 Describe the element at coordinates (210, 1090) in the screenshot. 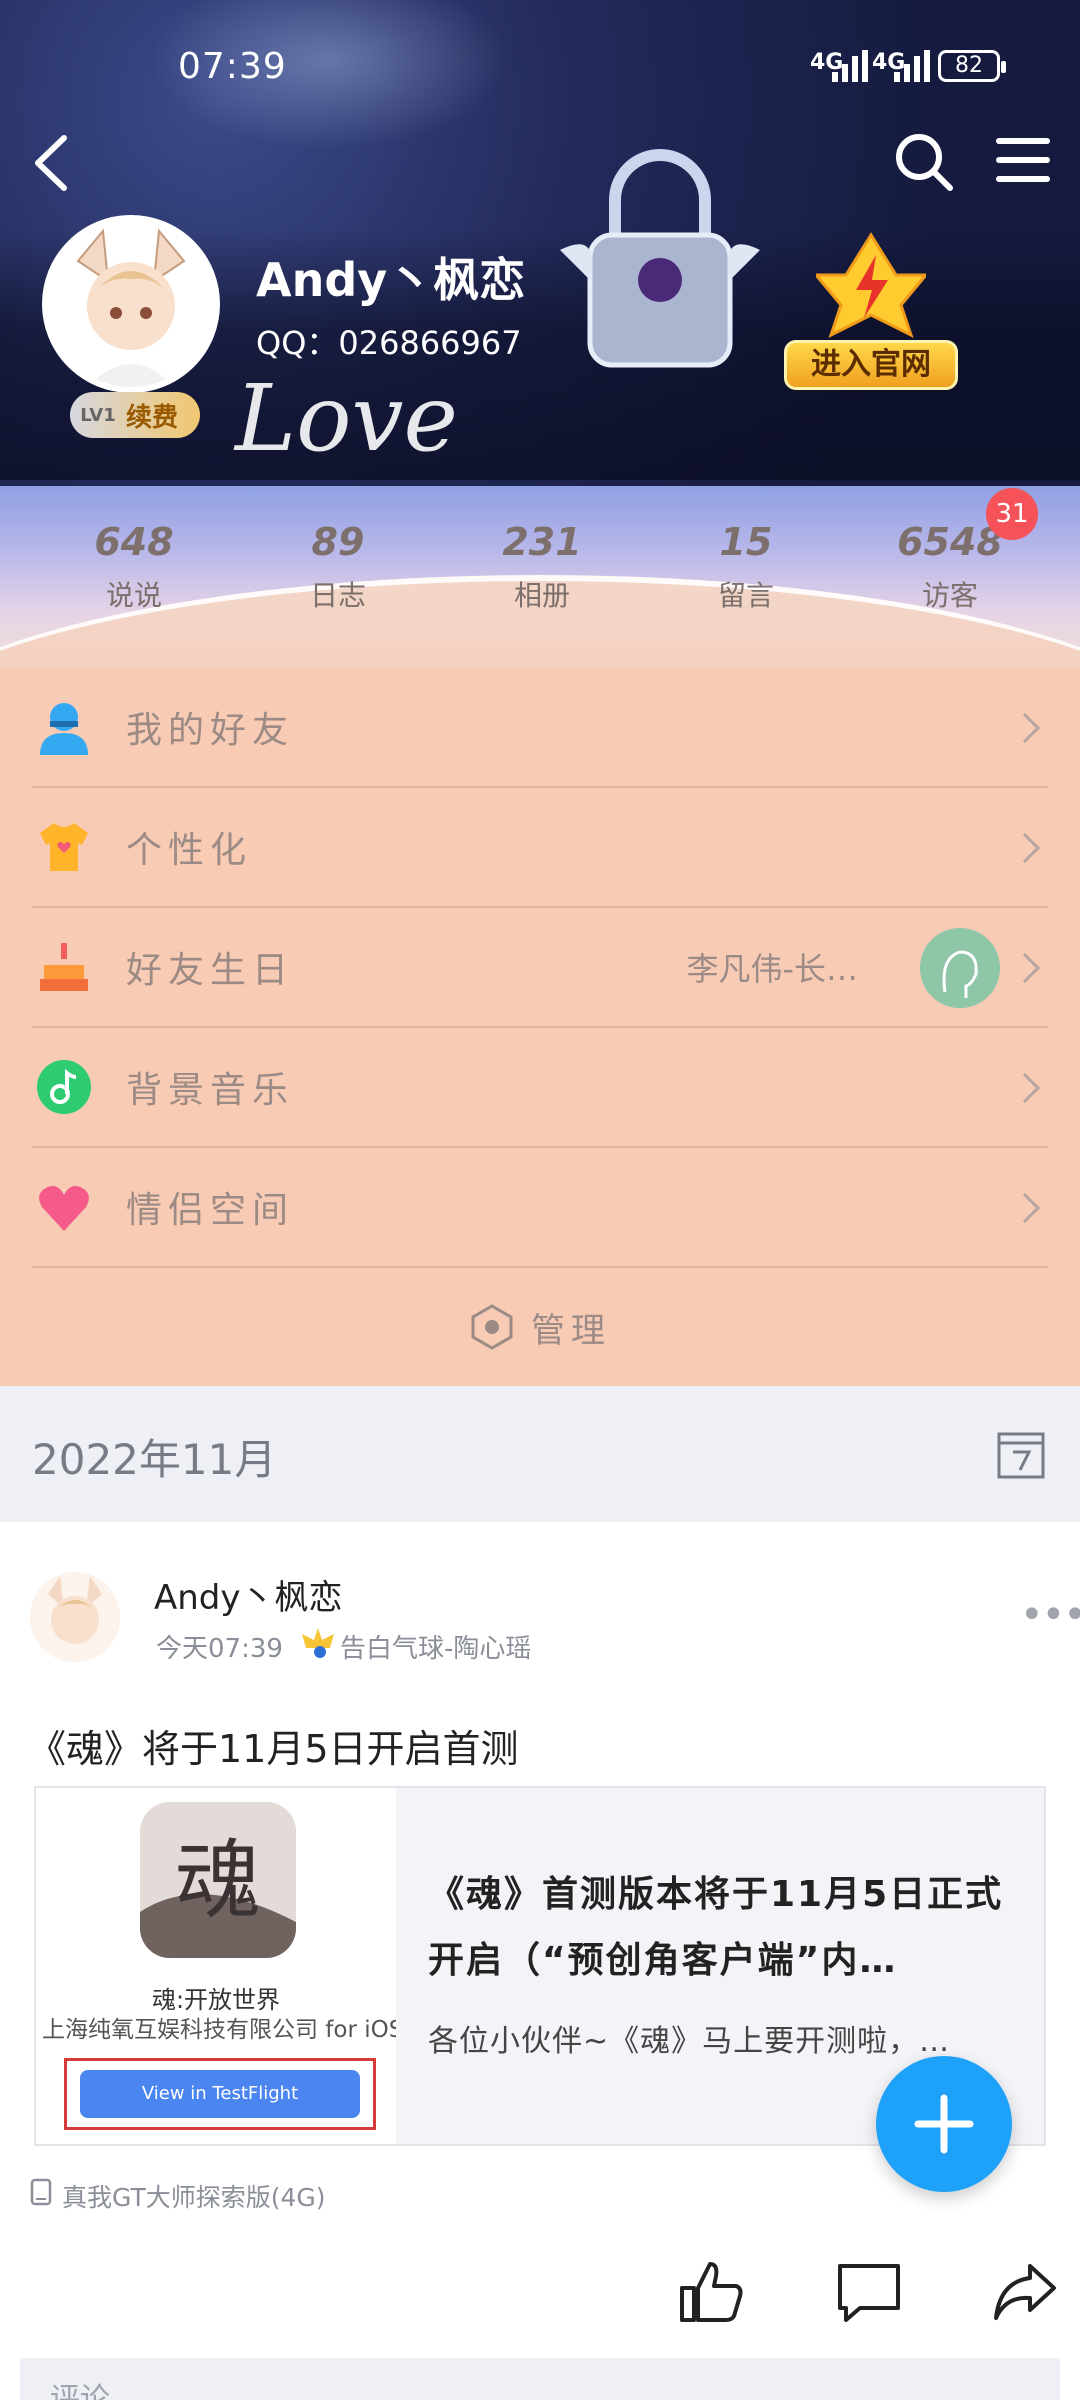

I see `menu-item-label: 背景音乐` at that location.